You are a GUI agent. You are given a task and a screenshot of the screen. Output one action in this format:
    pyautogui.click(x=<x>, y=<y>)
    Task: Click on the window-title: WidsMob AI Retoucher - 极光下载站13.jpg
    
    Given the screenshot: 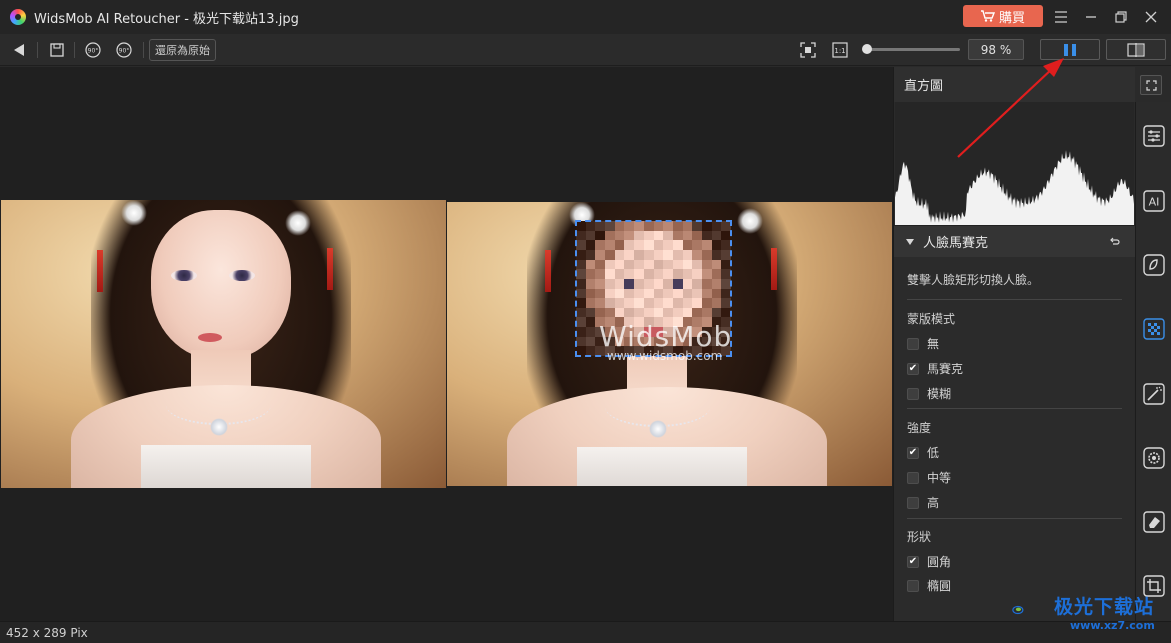 What is the action you would take?
    pyautogui.click(x=166, y=19)
    